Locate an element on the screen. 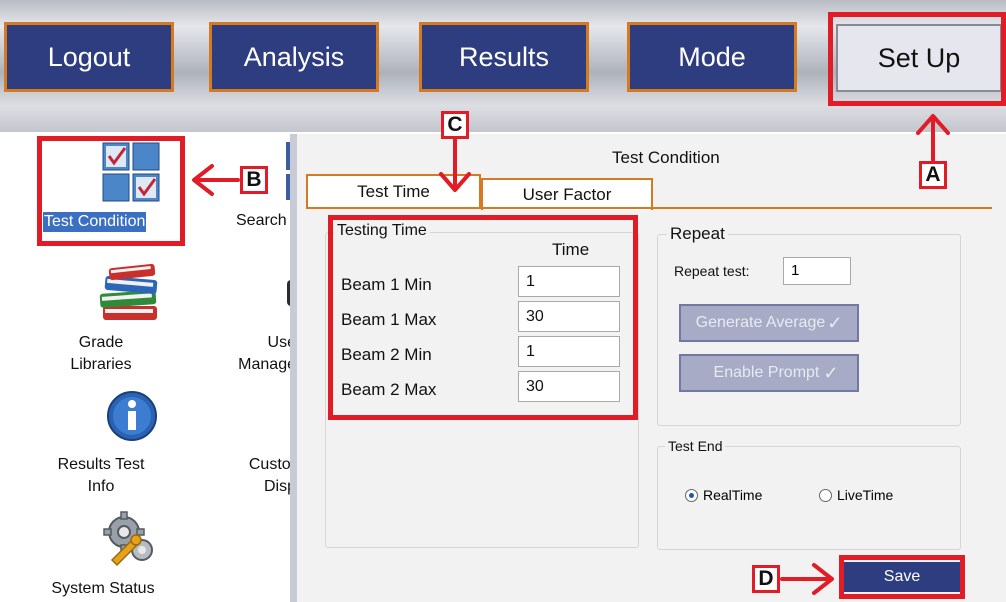 The height and width of the screenshot is (602, 1006). grade-libraries-nav-item: Grade Libraries is located at coordinates (101, 354).